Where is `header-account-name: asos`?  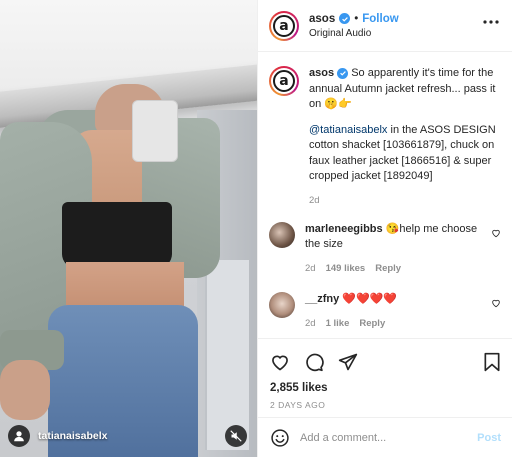
header-account-name: asos is located at coordinates (322, 19).